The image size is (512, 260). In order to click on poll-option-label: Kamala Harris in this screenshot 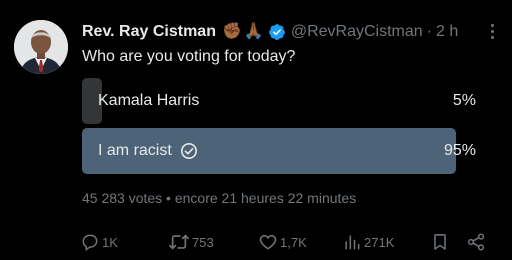, I will do `click(148, 101)`.